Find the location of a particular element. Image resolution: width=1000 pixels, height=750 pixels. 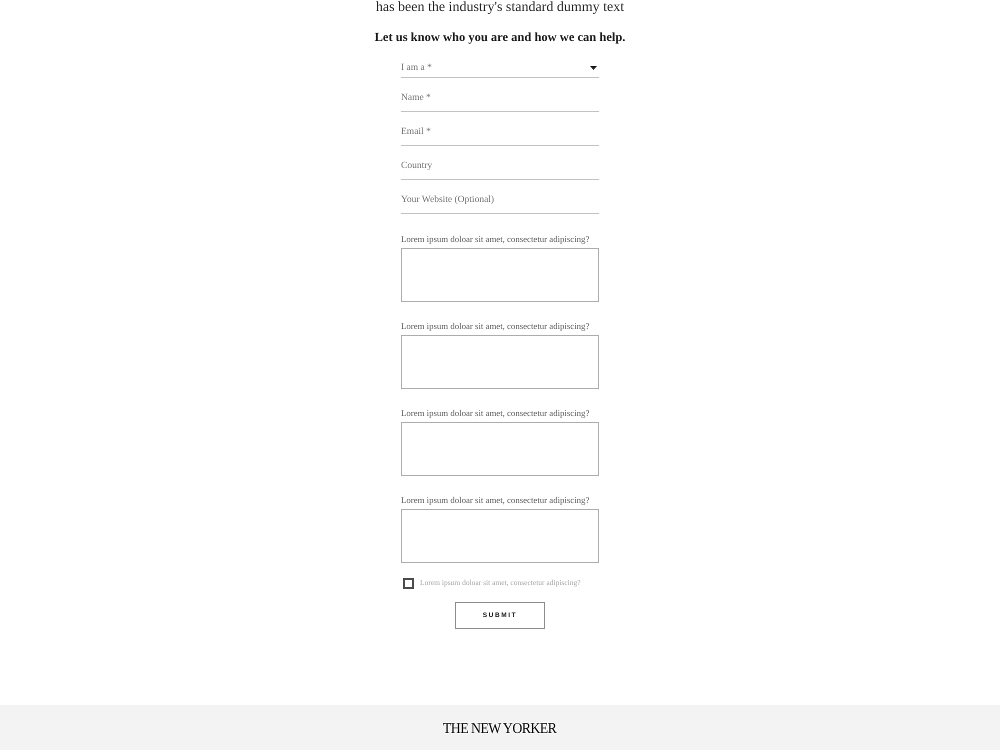

site-logo: THE NEW YORKER is located at coordinates (500, 727).